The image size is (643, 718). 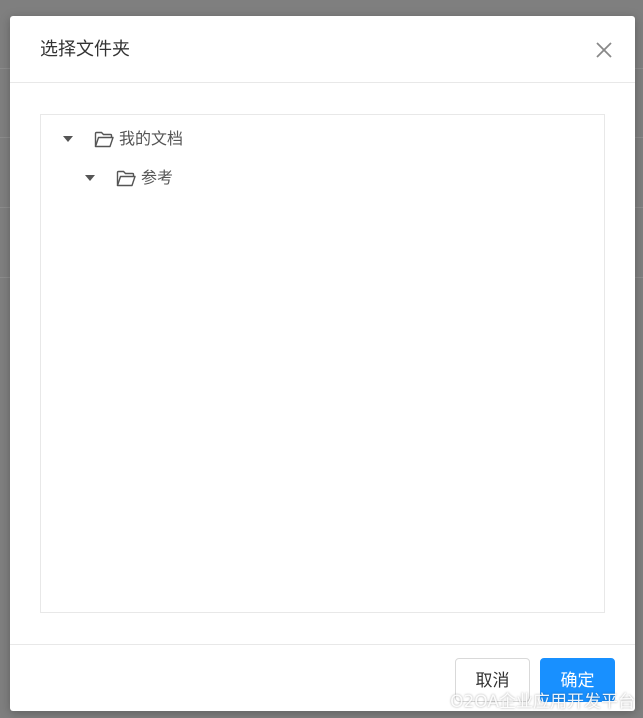 I want to click on tree-node-reference: 参考, so click(x=128, y=178).